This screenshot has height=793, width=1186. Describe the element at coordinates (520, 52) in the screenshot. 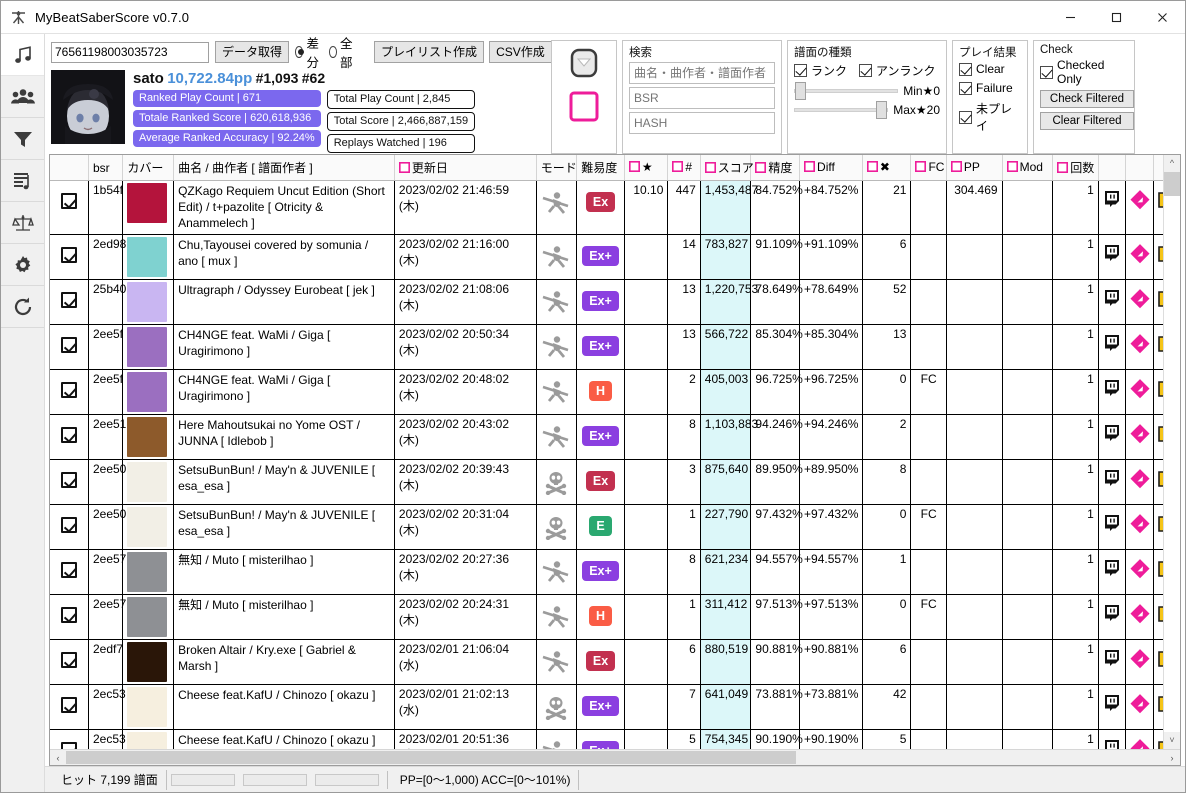

I see `create-csv-button: CSV作成` at that location.